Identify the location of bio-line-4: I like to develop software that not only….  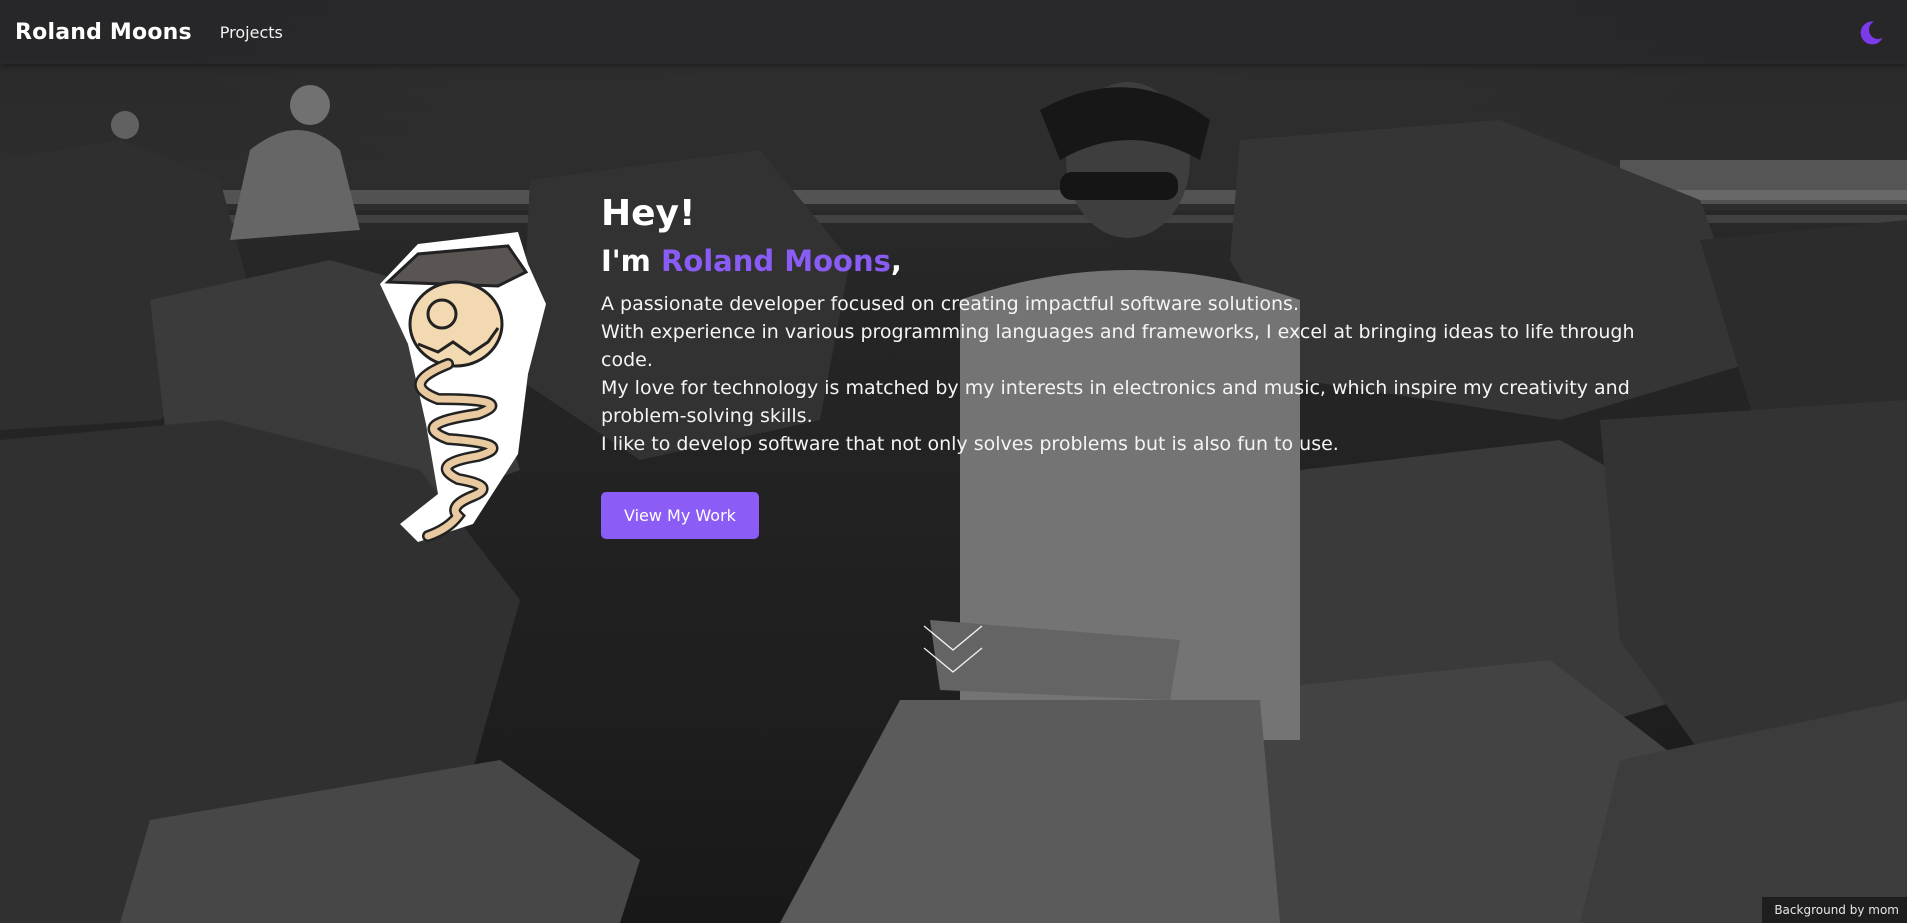
(970, 444).